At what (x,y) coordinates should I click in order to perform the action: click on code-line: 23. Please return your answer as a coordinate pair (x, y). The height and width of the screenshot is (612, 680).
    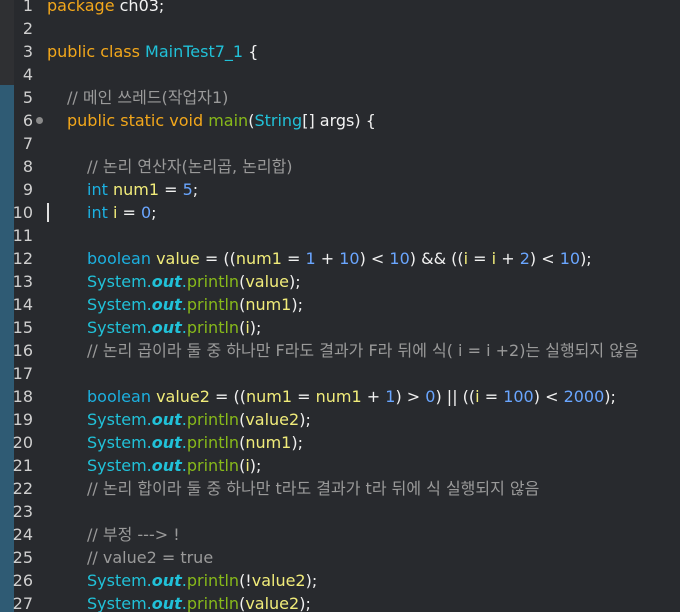
    Looking at the image, I should click on (340, 511).